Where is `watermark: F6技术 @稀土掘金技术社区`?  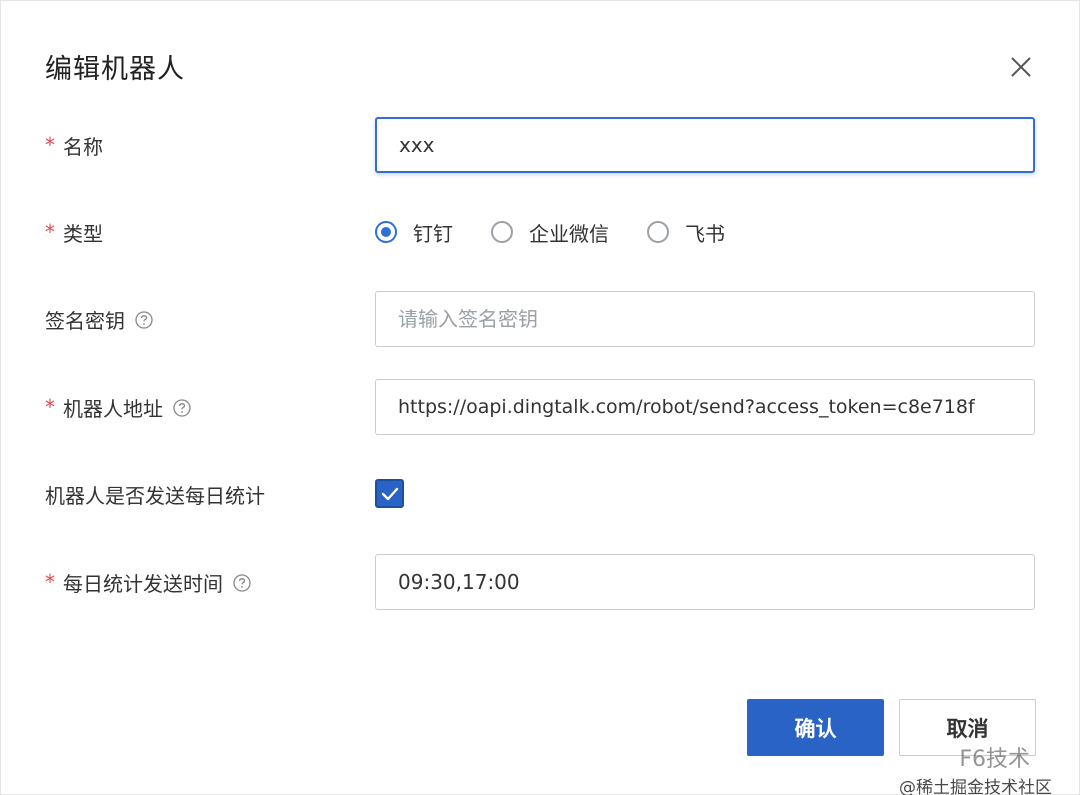 watermark: F6技术 @稀土掘金技术社区 is located at coordinates (975, 768).